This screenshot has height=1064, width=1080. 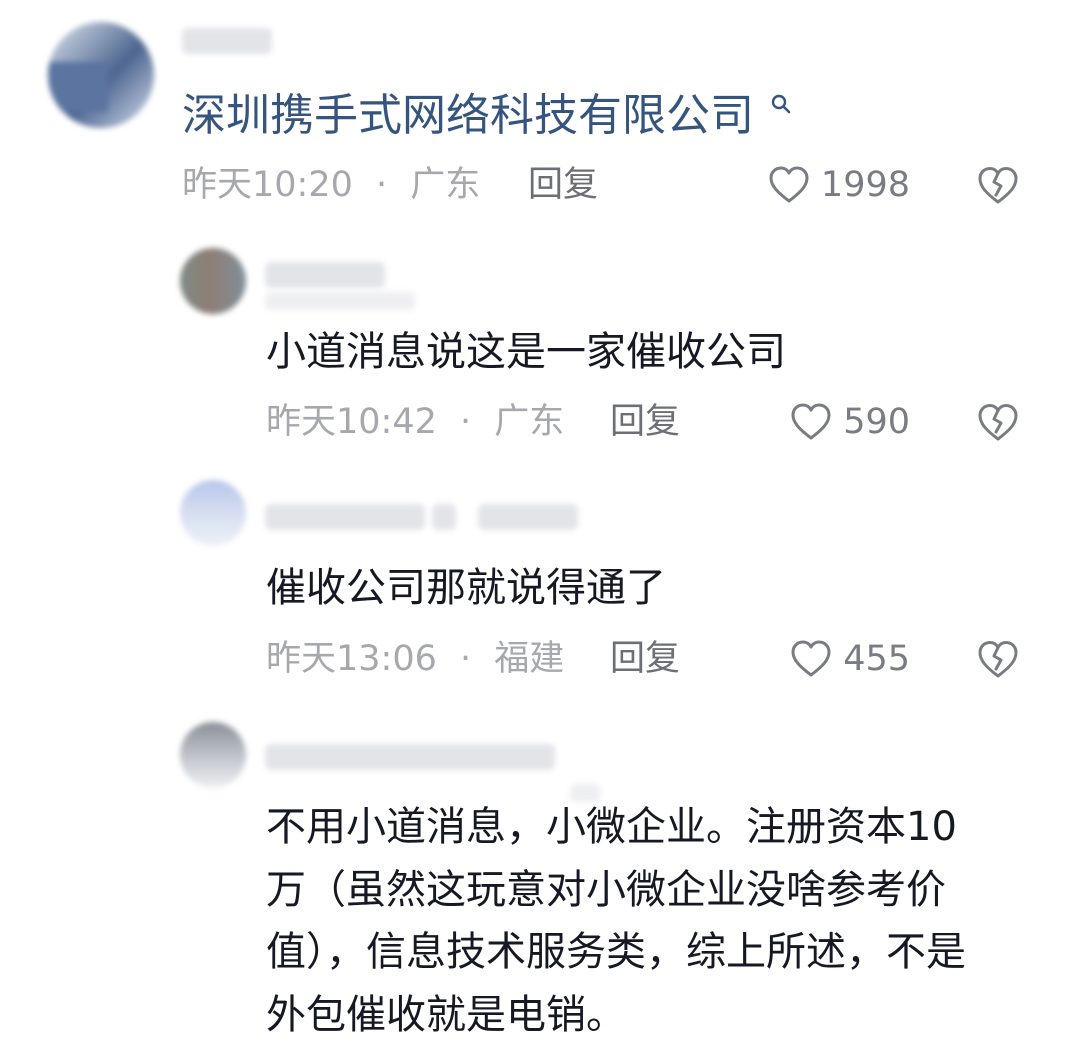 What do you see at coordinates (486, 659) in the screenshot?
I see `reply-meta: 昨天13:06 · 福建 回复` at bounding box center [486, 659].